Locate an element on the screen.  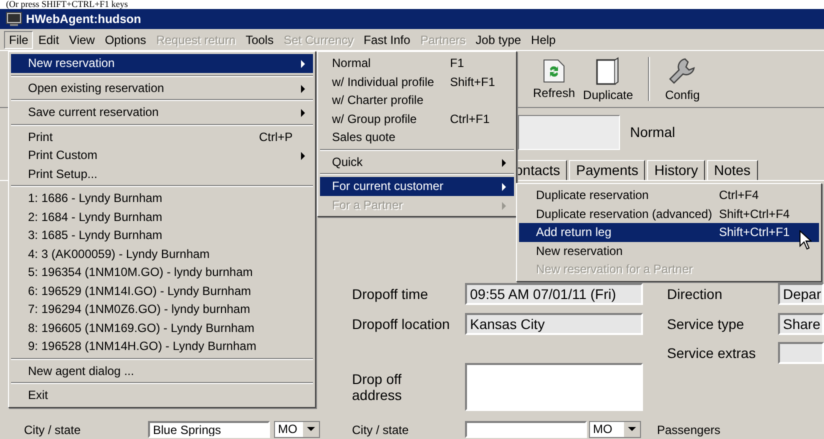
shortcut-text: Ctrl+P is located at coordinates (276, 137).